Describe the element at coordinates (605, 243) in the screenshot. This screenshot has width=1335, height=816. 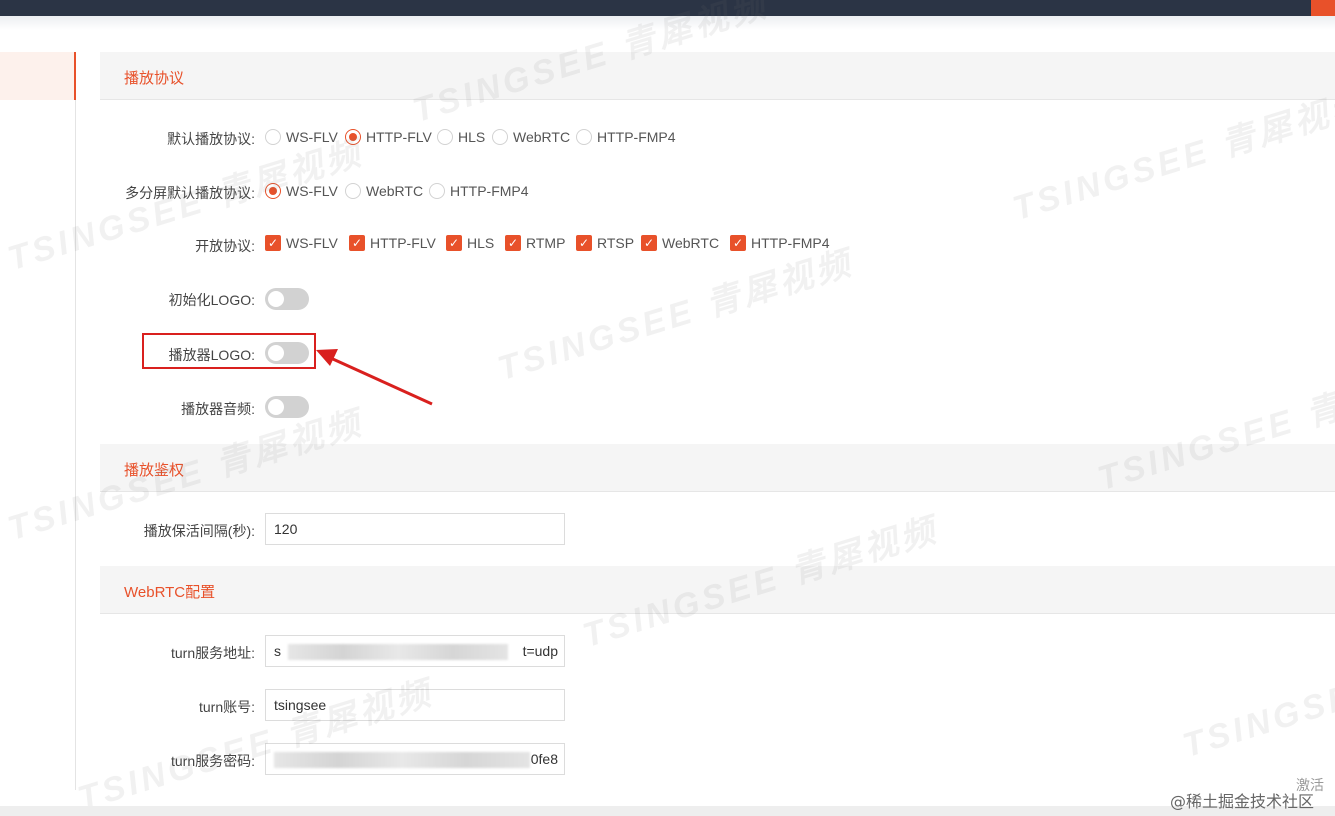
I see `checkbox-rtsp: ✓ RTSP` at that location.